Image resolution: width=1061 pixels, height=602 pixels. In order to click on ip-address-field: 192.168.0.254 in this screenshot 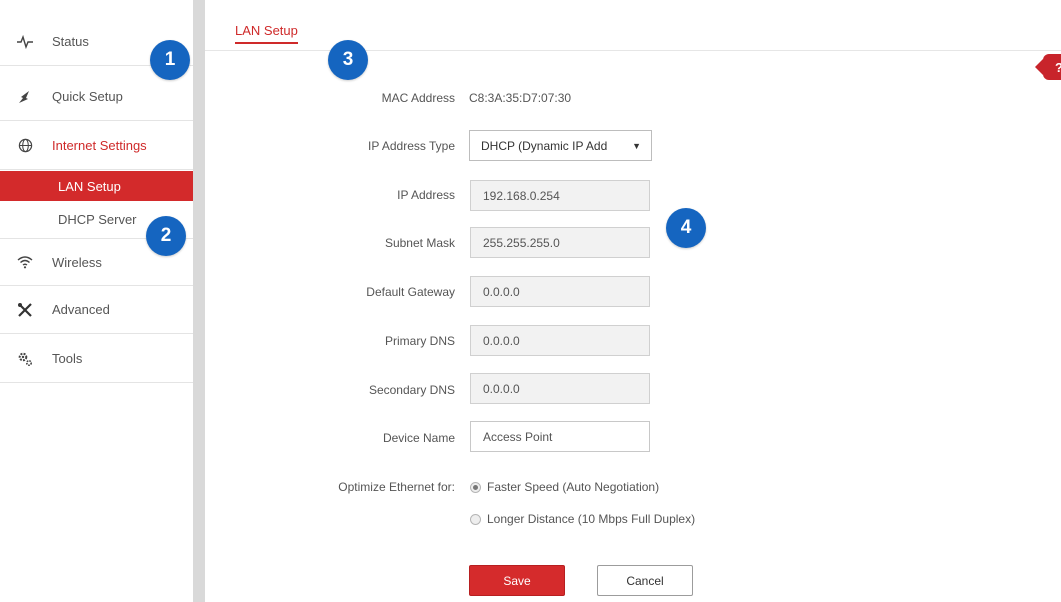, I will do `click(560, 195)`.